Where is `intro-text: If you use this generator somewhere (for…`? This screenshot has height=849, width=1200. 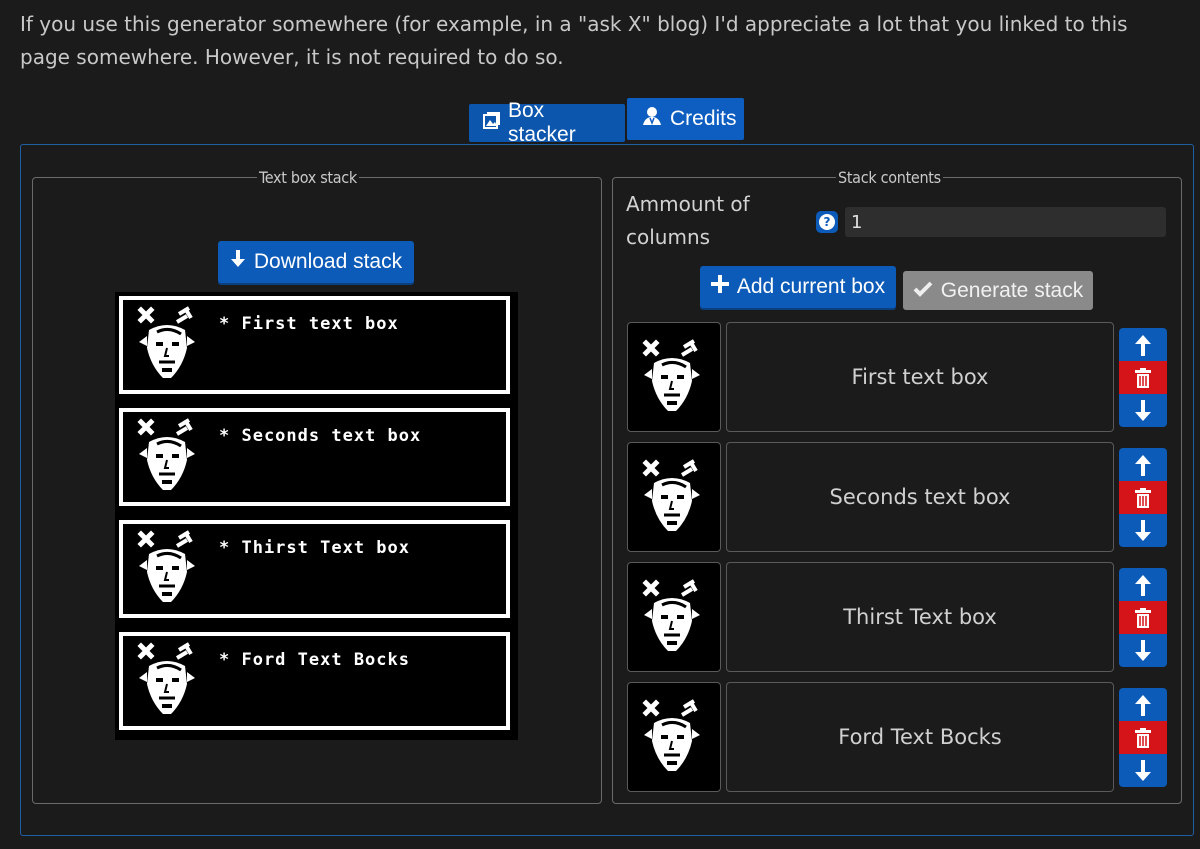 intro-text: If you use this generator somewhere (for… is located at coordinates (574, 40).